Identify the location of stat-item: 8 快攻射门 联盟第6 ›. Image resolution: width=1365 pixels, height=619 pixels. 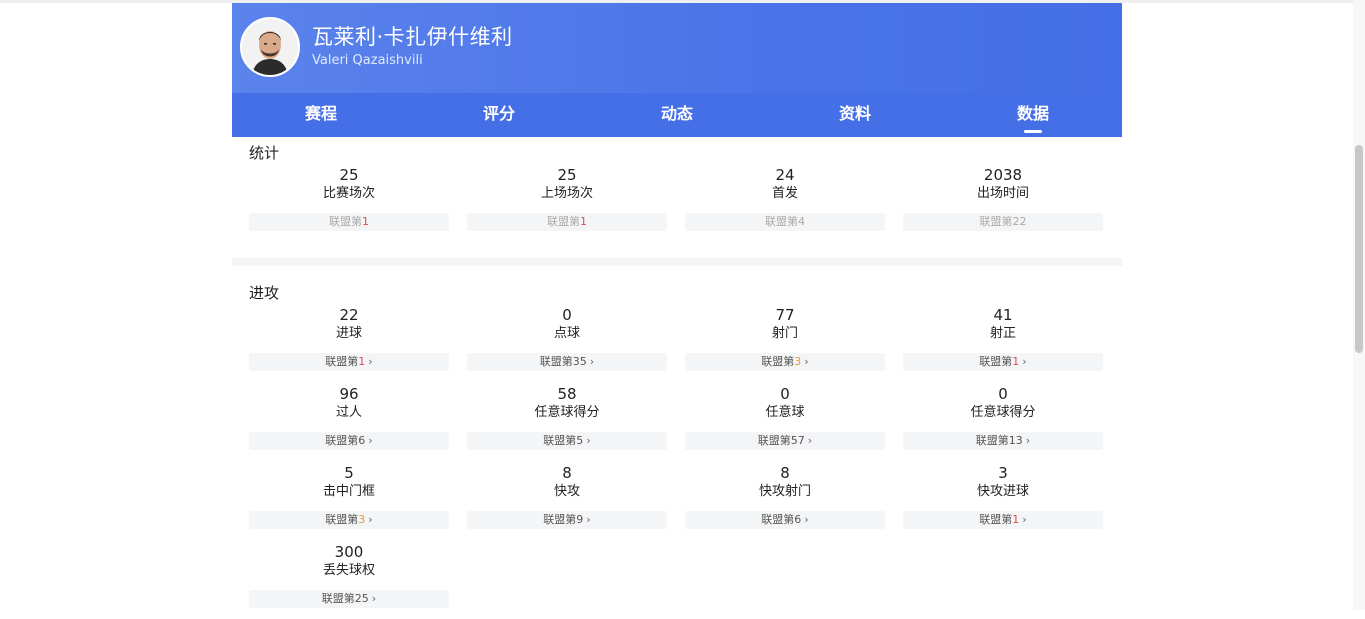
(794, 500).